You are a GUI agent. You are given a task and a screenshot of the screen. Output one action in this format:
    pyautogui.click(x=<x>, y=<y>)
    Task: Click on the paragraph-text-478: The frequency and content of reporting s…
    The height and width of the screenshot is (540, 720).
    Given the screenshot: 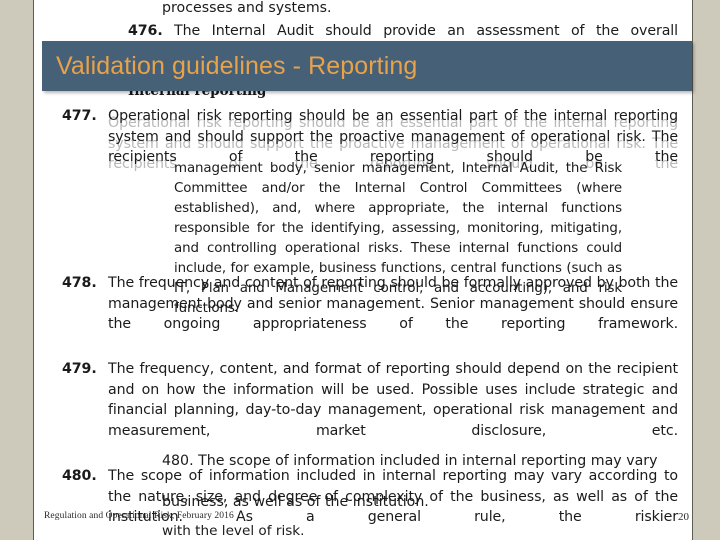 What is the action you would take?
    pyautogui.click(x=393, y=303)
    